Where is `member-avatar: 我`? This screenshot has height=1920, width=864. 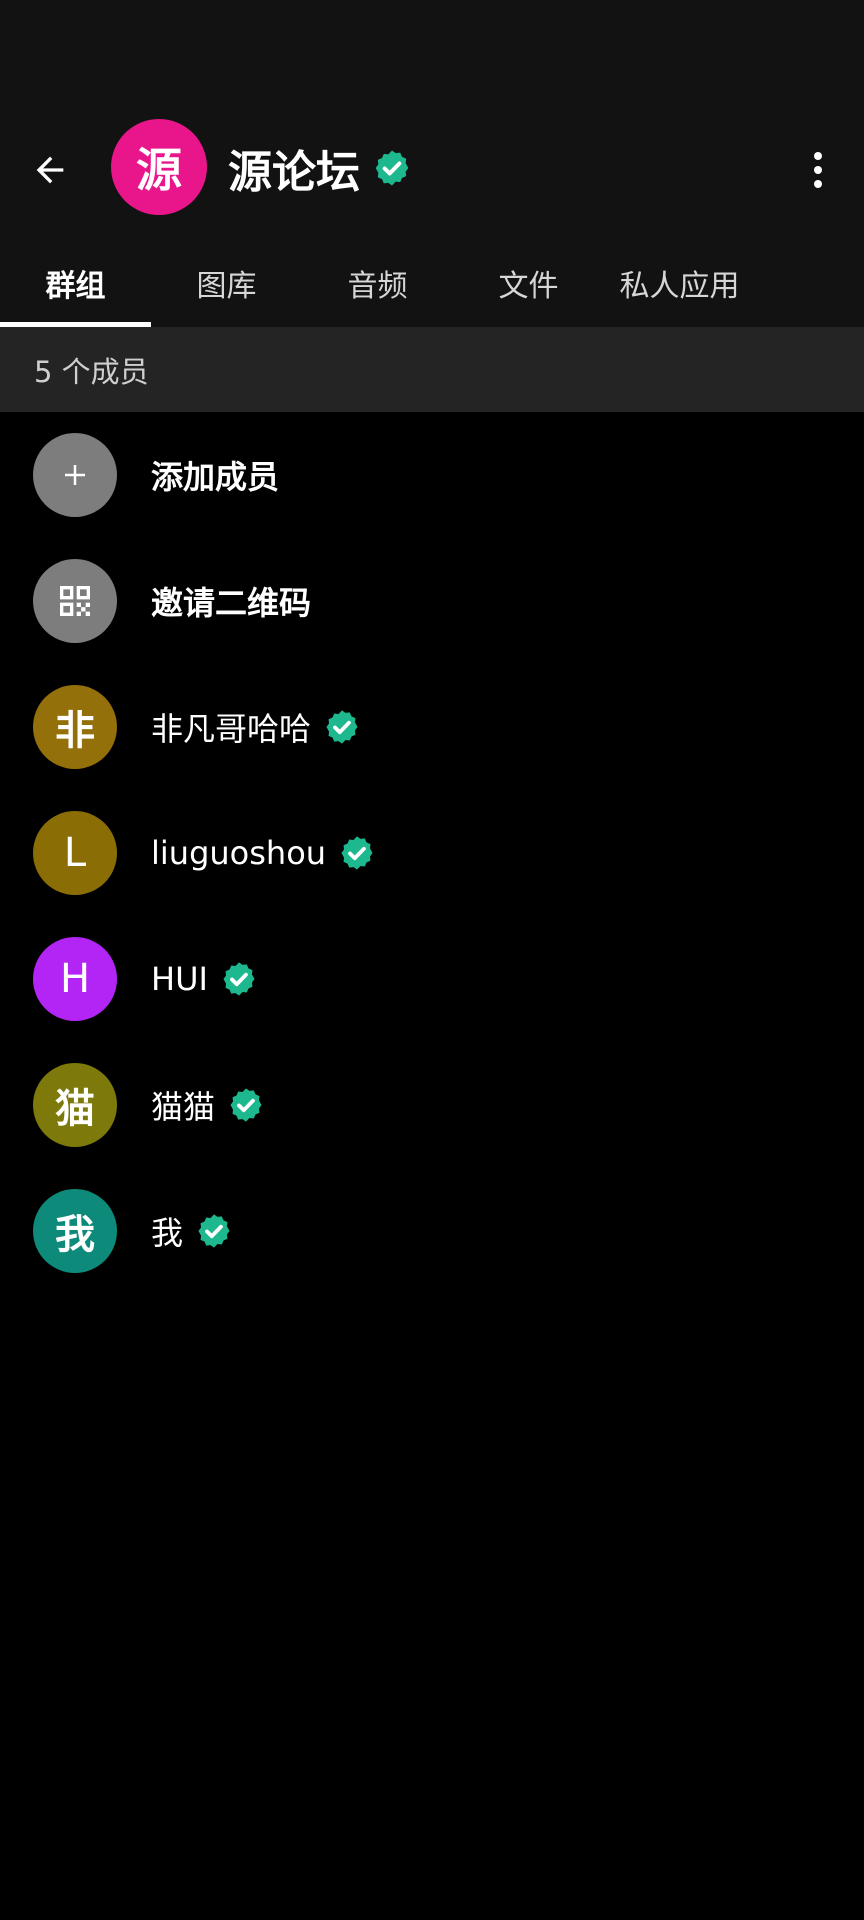 member-avatar: 我 is located at coordinates (75, 1231).